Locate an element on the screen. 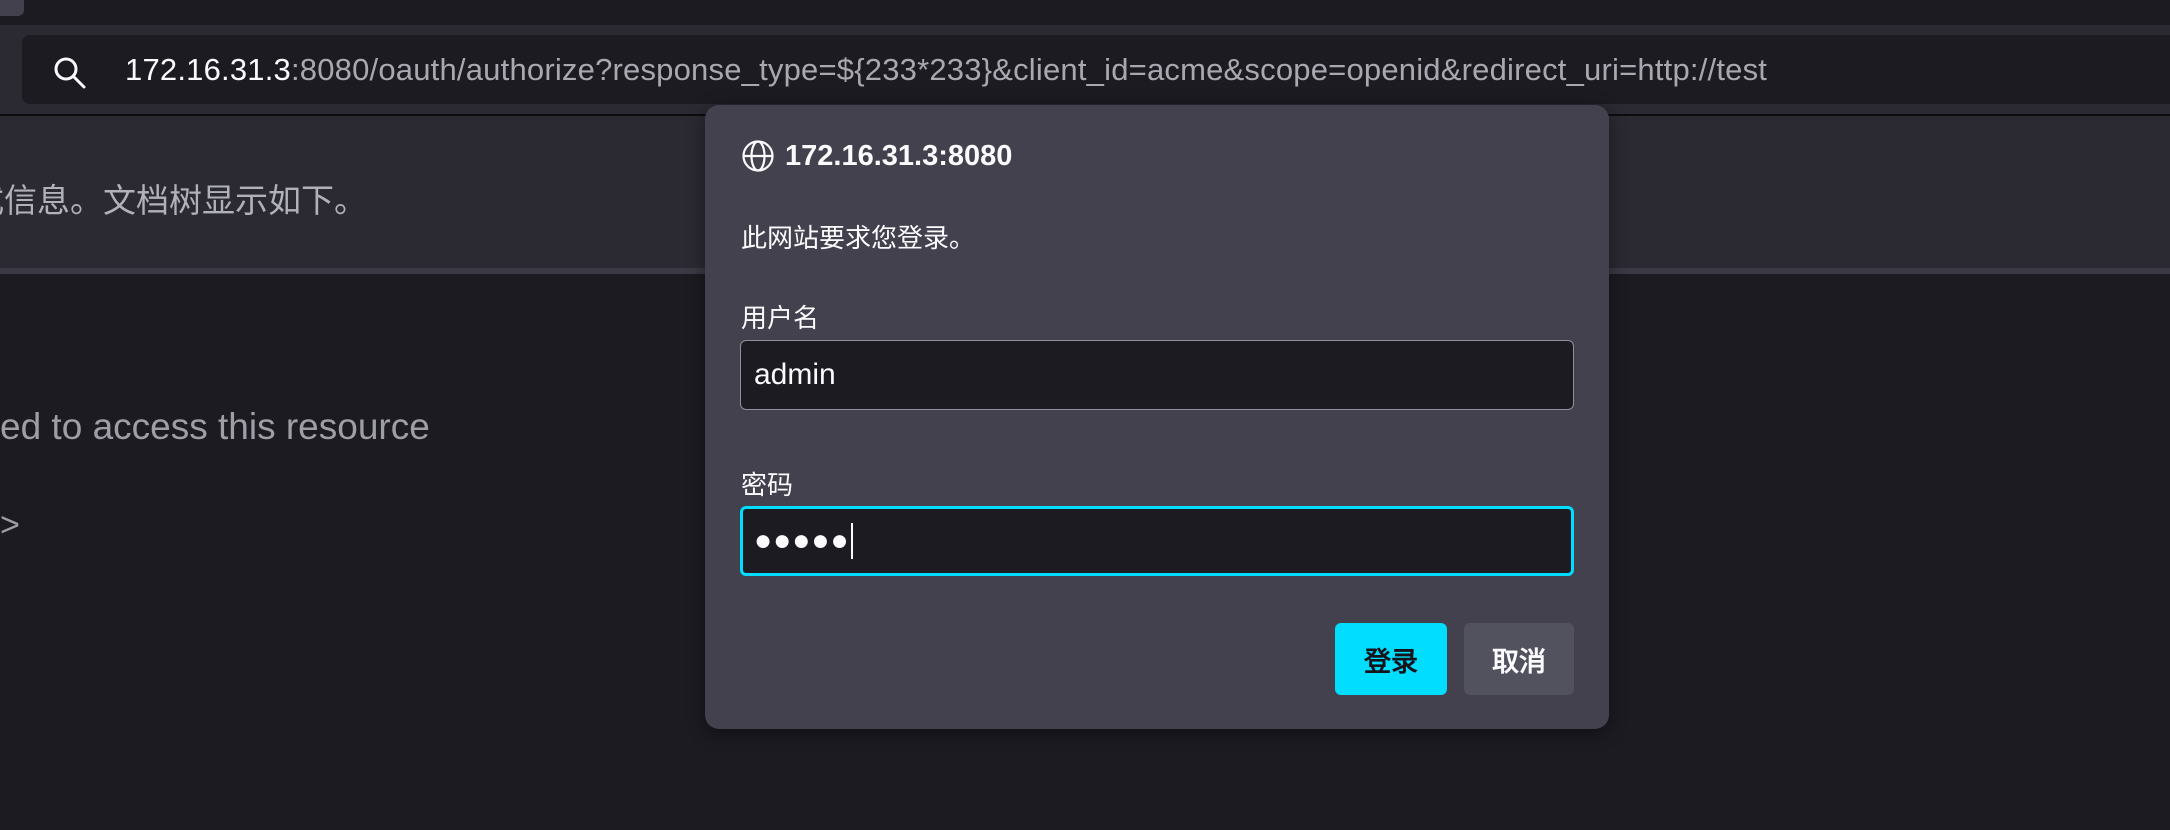 The image size is (2170, 830). text-caret is located at coordinates (851, 541).